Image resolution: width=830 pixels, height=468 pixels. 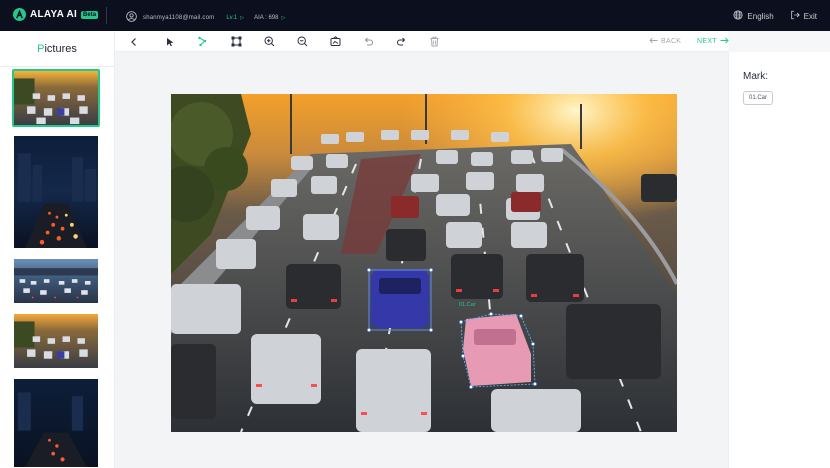 I want to click on exit-button: Exit, so click(x=803, y=16).